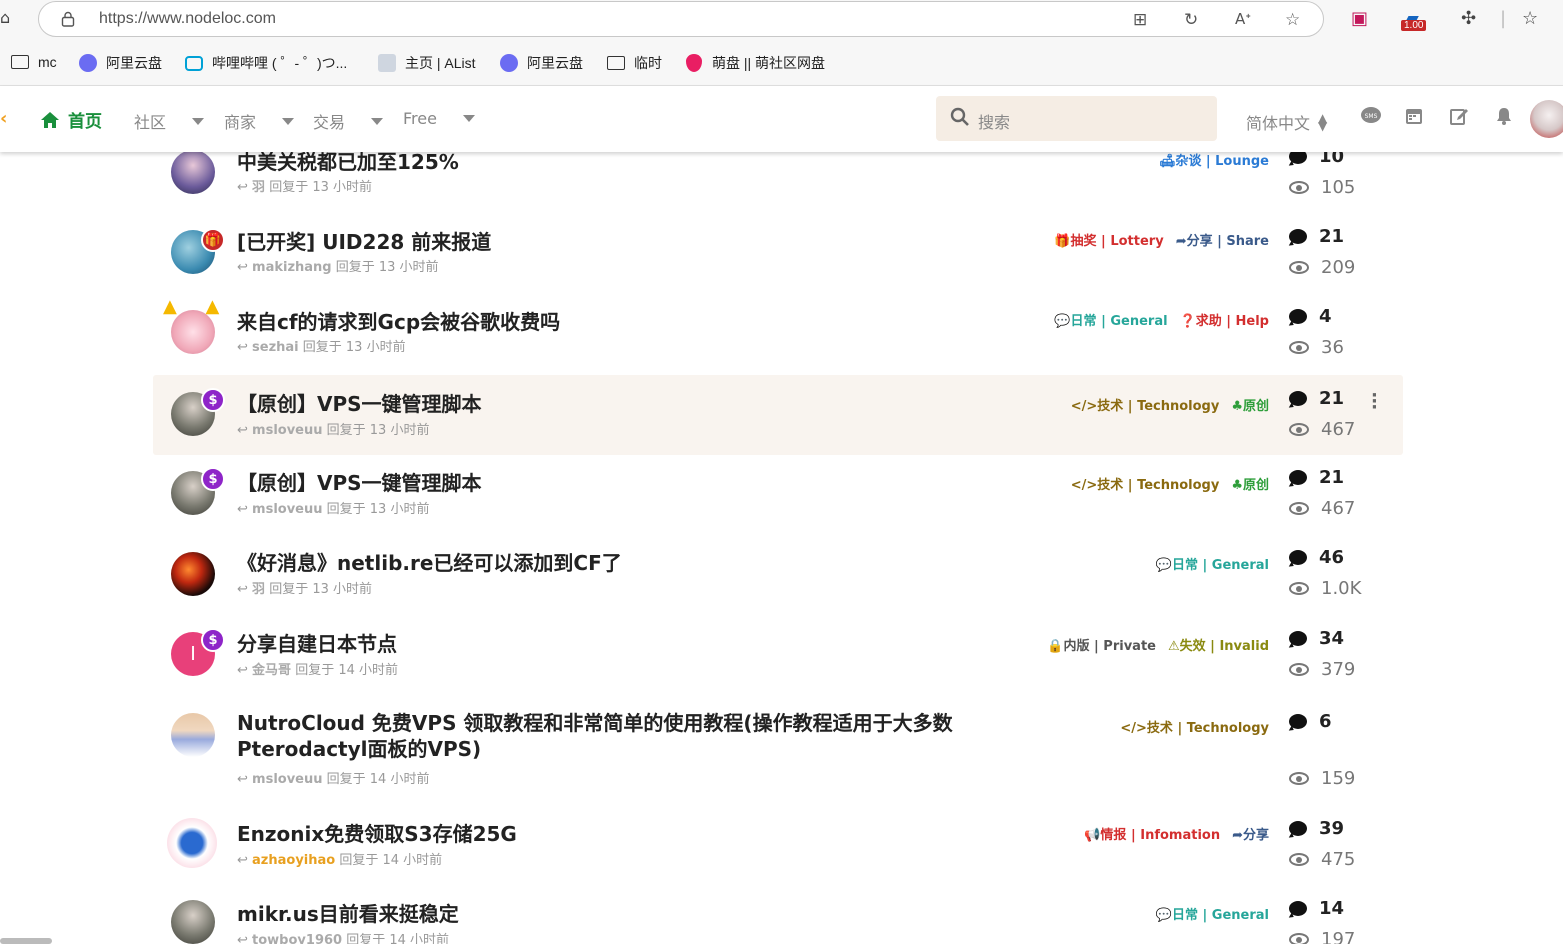 The image size is (1563, 944). Describe the element at coordinates (398, 320) in the screenshot. I see `topic-title: 来自cf的请求到Gcp会被谷歌收费吗` at that location.